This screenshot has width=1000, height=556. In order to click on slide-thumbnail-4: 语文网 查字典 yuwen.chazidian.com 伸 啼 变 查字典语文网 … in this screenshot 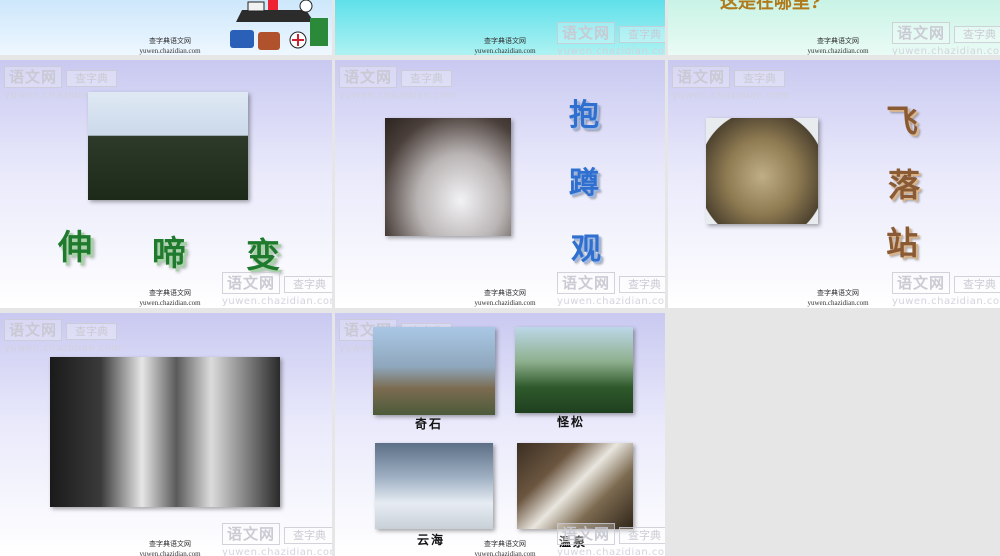, I will do `click(166, 184)`.